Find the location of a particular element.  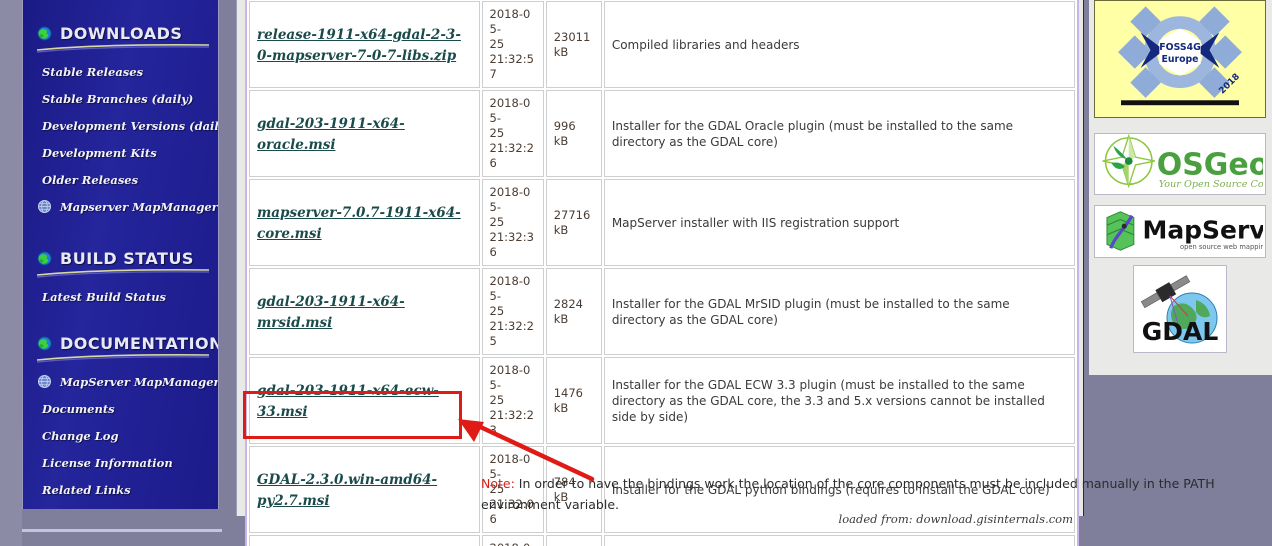

sidebar-section-header: BUILD STATUS is located at coordinates (120, 258).